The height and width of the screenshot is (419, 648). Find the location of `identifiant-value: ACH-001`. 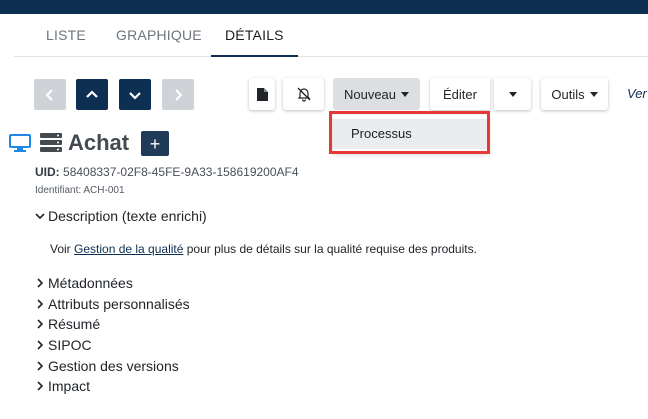

identifiant-value: ACH-001 is located at coordinates (104, 190).